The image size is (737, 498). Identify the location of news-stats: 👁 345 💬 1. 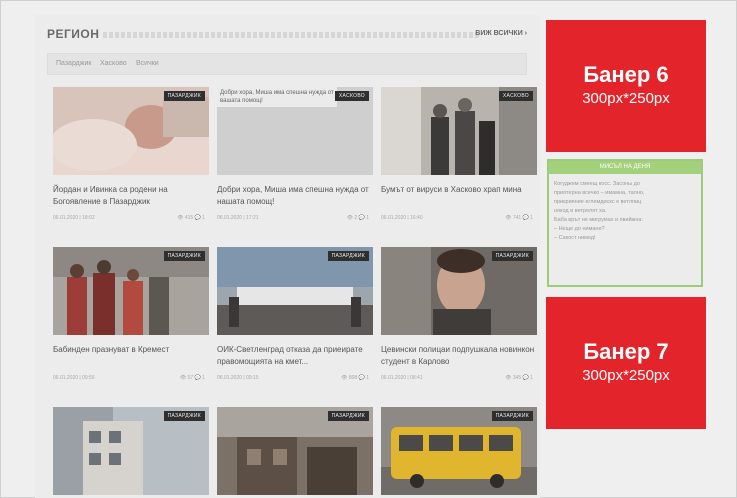
(519, 378).